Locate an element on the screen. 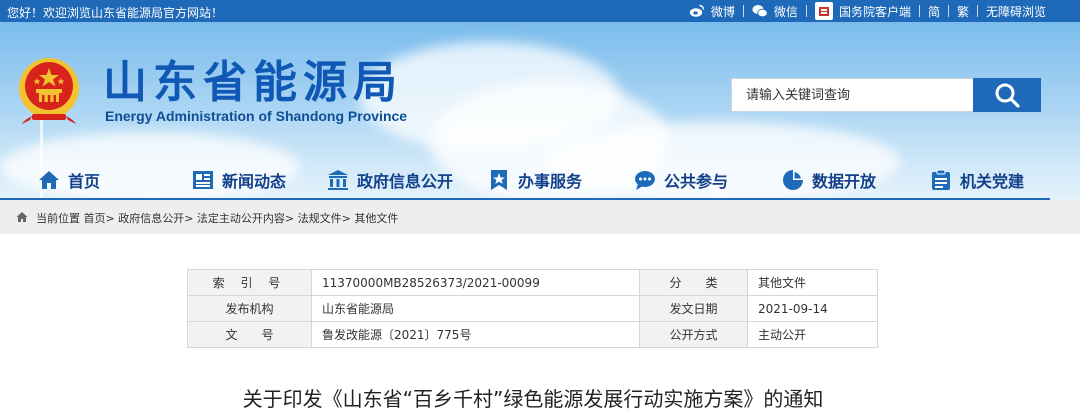 The height and width of the screenshot is (416, 1080). disclosure-method-label: 公开方式 is located at coordinates (693, 334).